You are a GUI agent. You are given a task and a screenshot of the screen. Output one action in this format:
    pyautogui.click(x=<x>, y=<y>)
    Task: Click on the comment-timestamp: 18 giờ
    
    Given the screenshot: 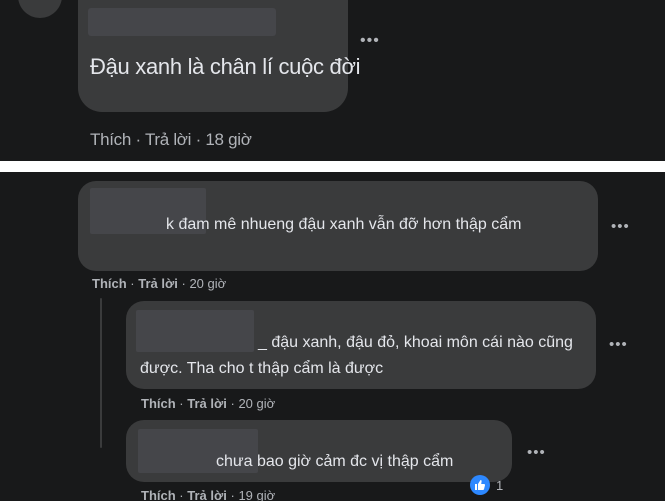 What is the action you would take?
    pyautogui.click(x=228, y=139)
    